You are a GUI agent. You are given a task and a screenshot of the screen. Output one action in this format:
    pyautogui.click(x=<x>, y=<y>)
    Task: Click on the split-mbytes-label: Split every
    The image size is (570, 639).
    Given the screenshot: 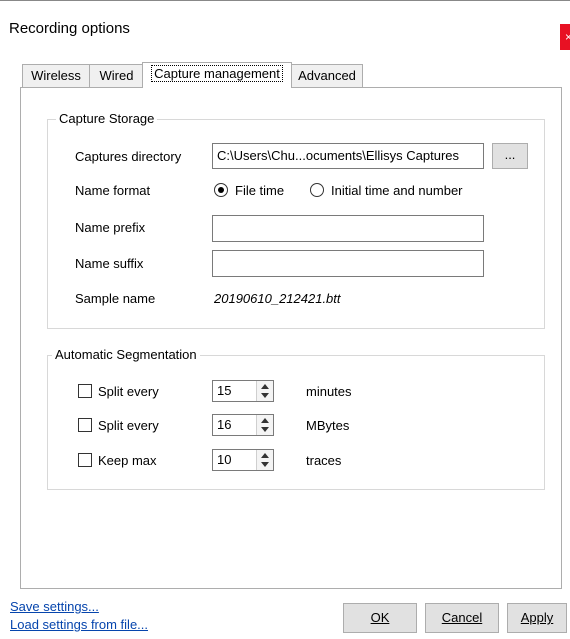 What is the action you would take?
    pyautogui.click(x=128, y=425)
    